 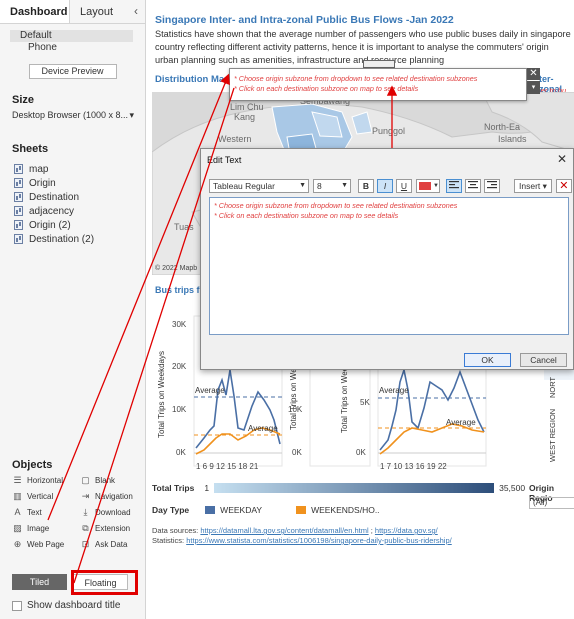 What do you see at coordinates (533, 74) in the screenshot?
I see `remove-object-icon: ✕` at bounding box center [533, 74].